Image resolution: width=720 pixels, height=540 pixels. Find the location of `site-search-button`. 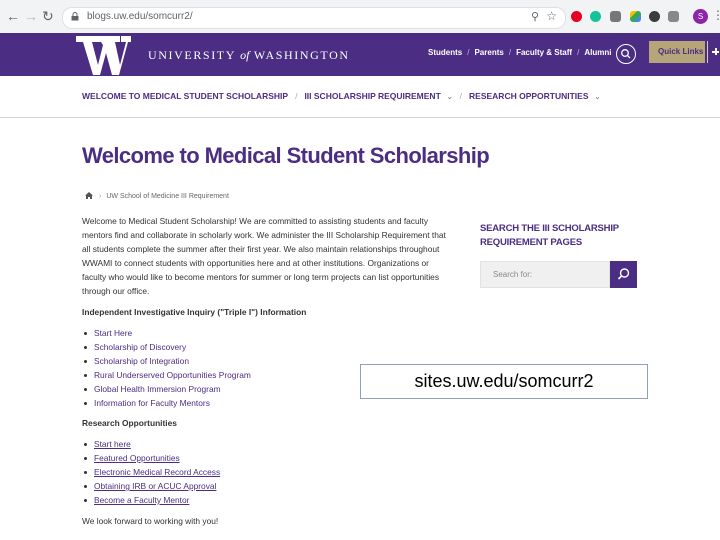

site-search-button is located at coordinates (626, 54).